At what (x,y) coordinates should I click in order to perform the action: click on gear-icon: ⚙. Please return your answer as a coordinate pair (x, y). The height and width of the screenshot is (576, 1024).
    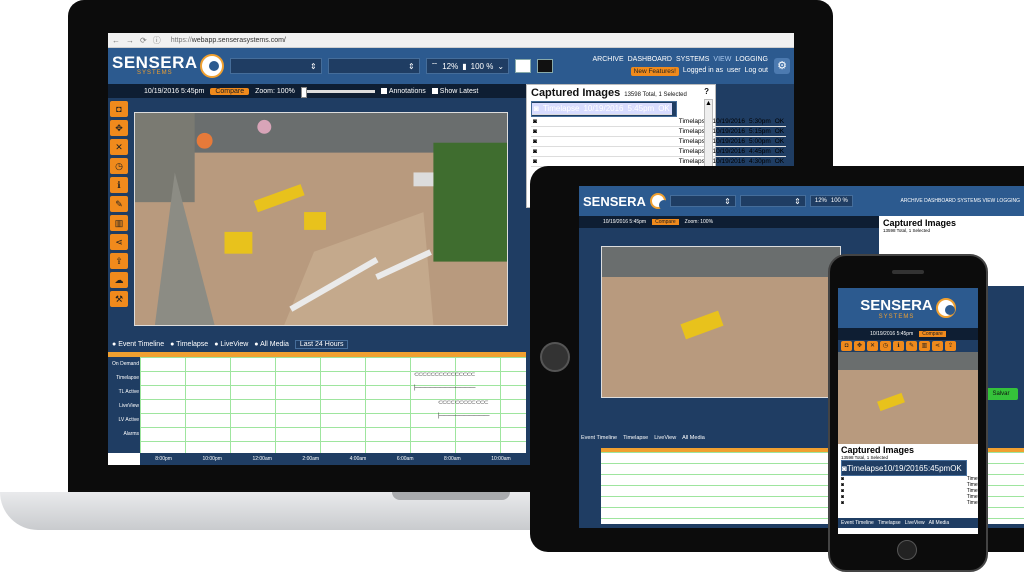
    Looking at the image, I should click on (782, 66).